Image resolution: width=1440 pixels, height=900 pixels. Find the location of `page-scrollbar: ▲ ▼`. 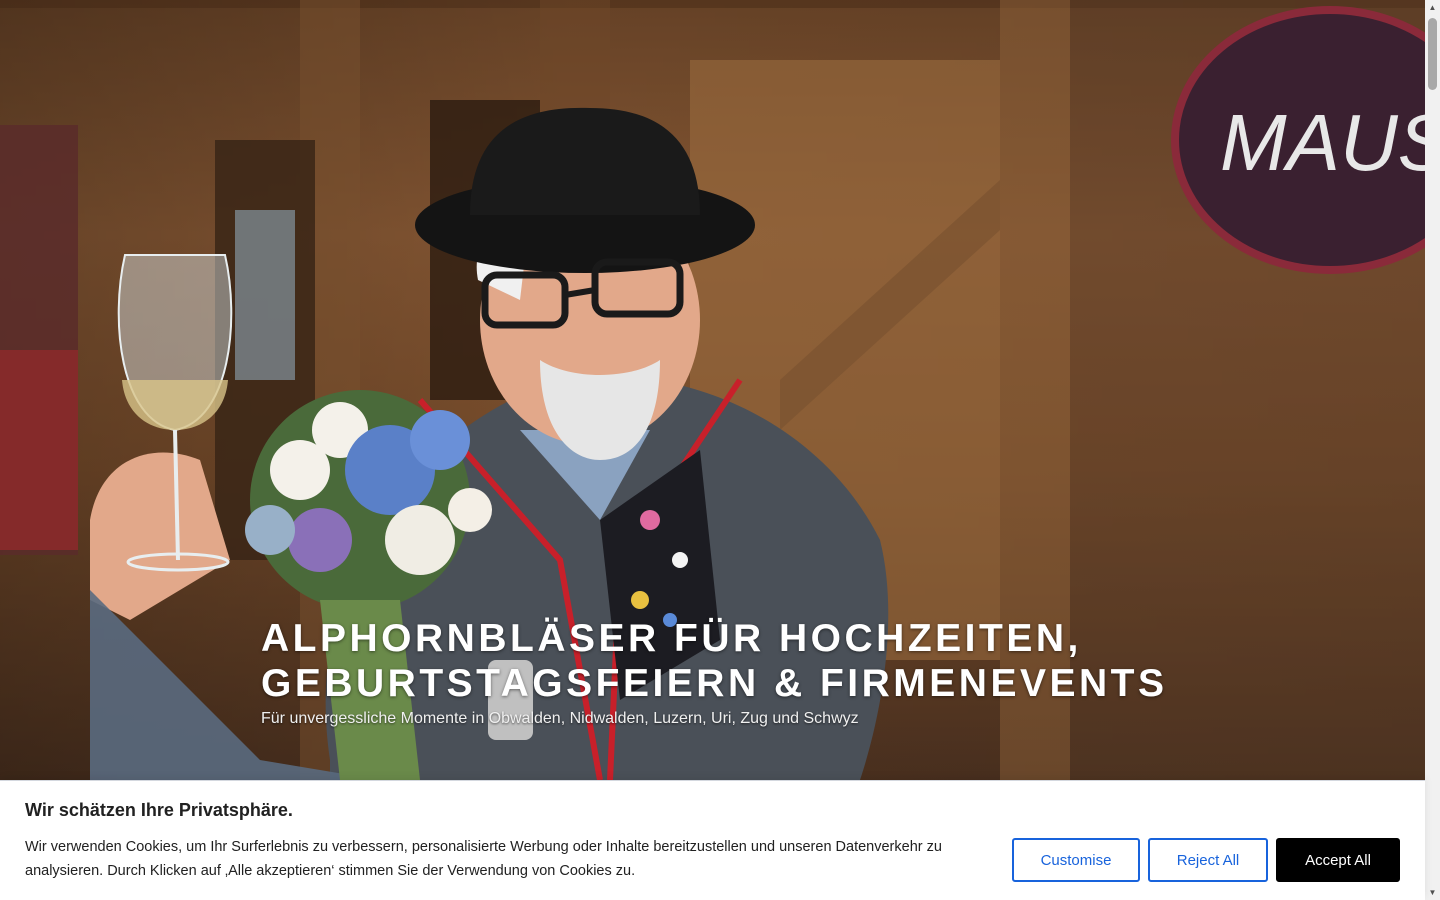

page-scrollbar: ▲ ▼ is located at coordinates (1432, 450).